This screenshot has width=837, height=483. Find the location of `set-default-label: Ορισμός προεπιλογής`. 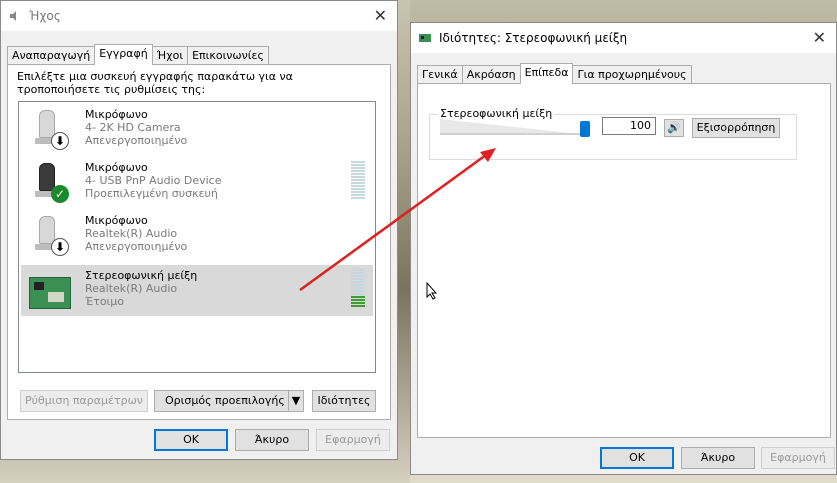

set-default-label: Ορισμός προεπιλογής is located at coordinates (225, 400).